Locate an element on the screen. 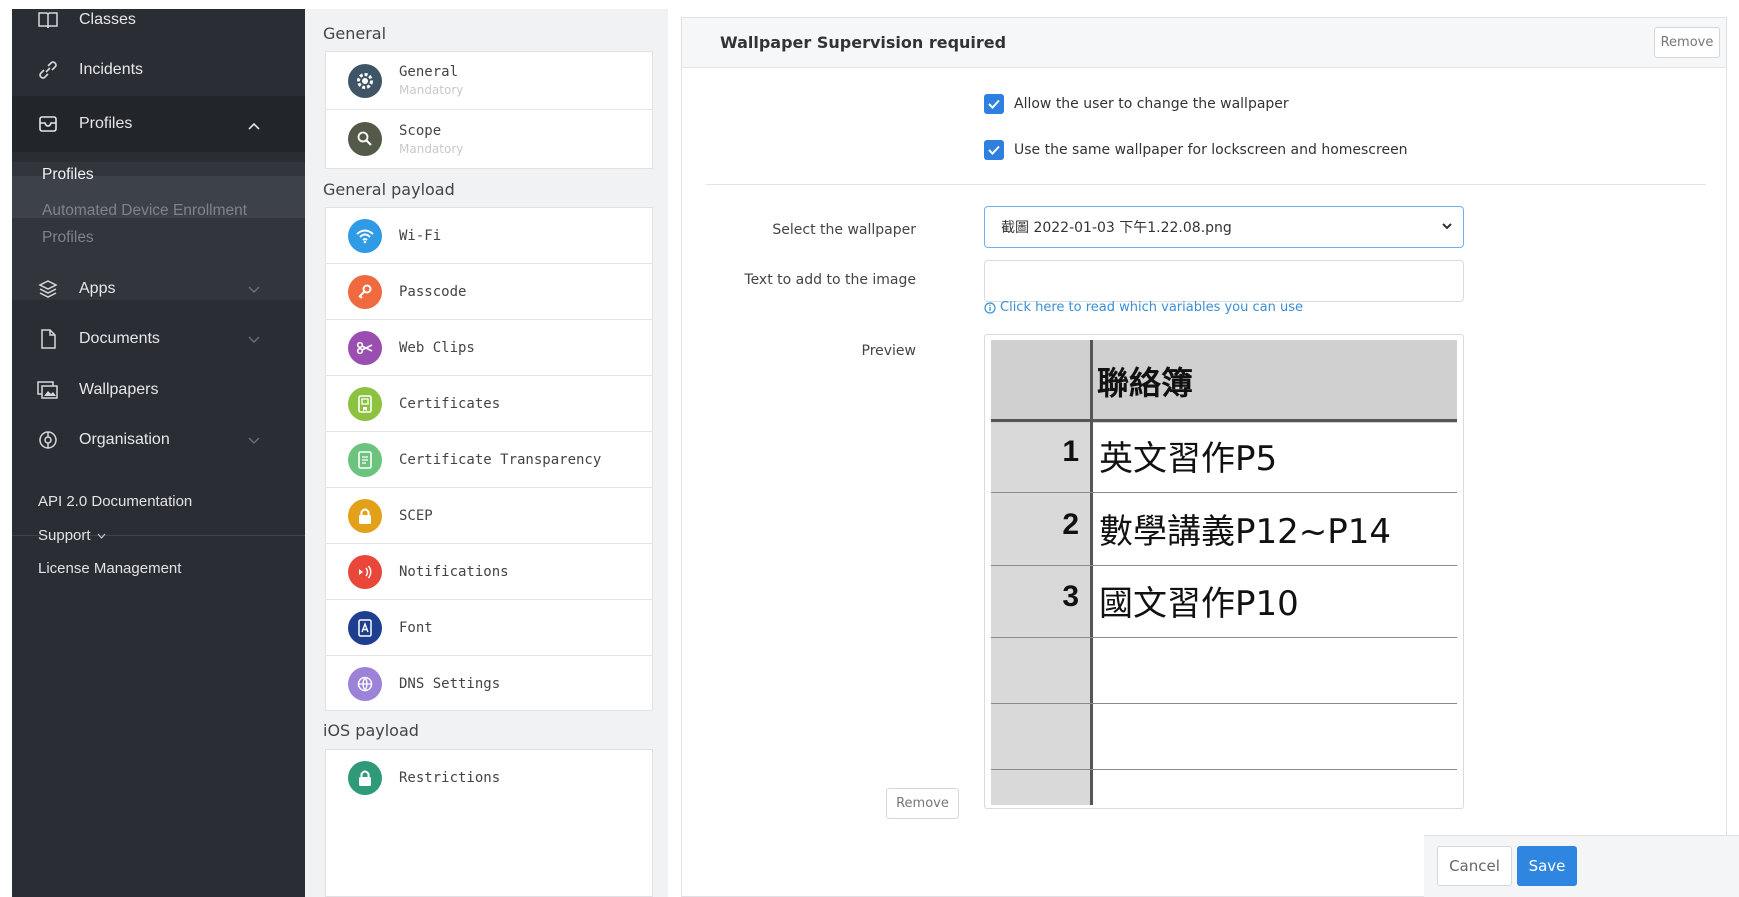 This screenshot has height=897, width=1739. preview-row-text: 英文習作P5 is located at coordinates (1188, 459).